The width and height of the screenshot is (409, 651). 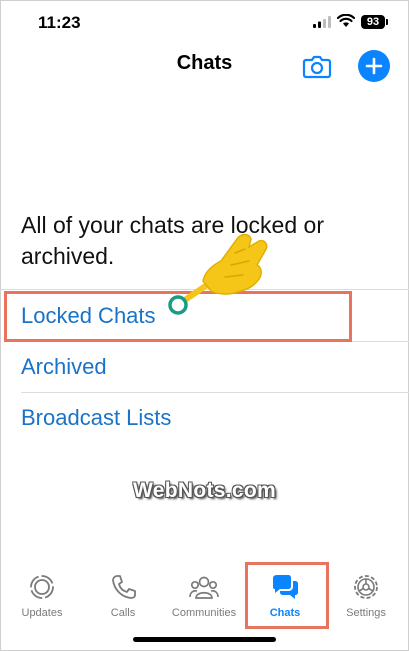 I want to click on tab-communities: Communities, so click(x=204, y=591).